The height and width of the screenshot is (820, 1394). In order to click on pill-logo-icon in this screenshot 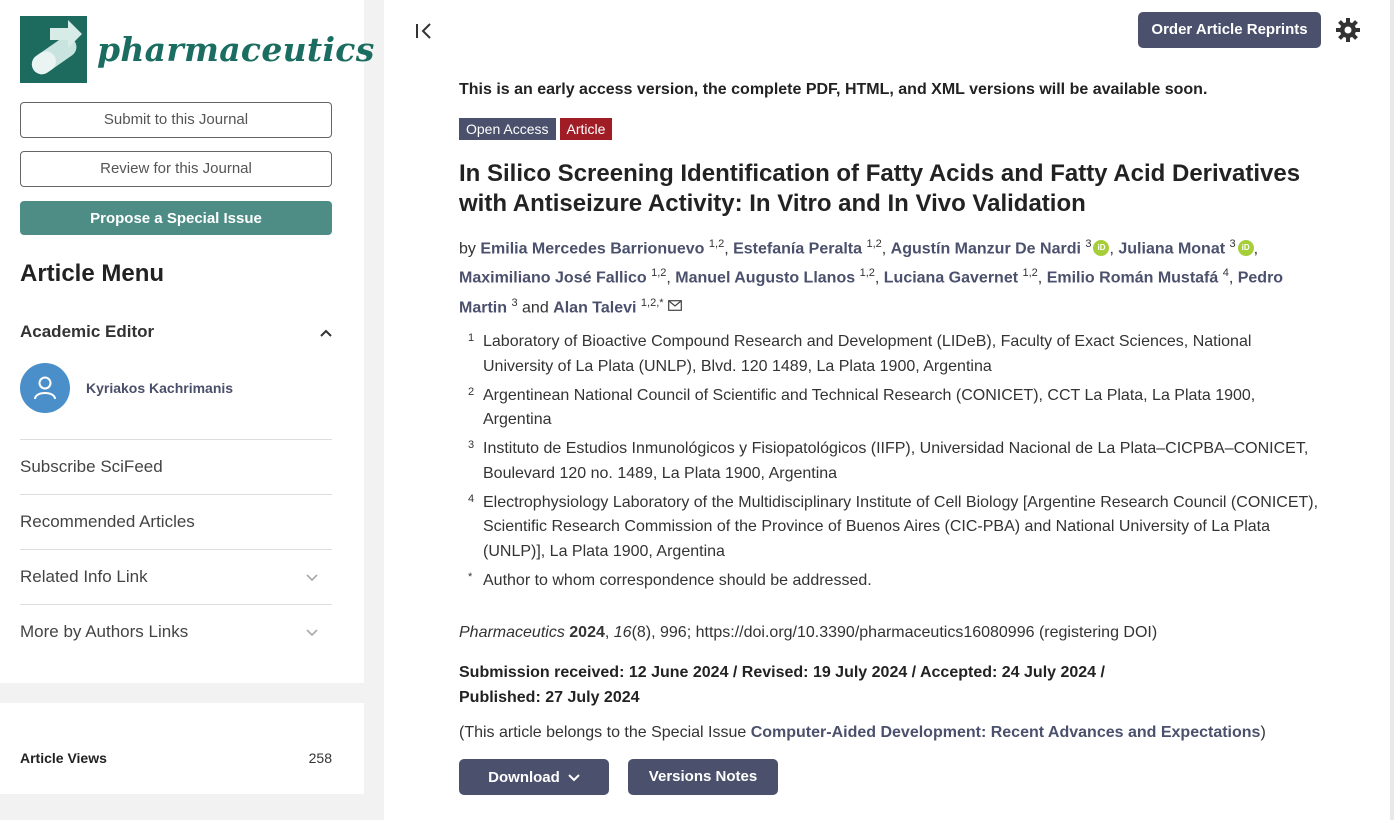, I will do `click(53, 49)`.